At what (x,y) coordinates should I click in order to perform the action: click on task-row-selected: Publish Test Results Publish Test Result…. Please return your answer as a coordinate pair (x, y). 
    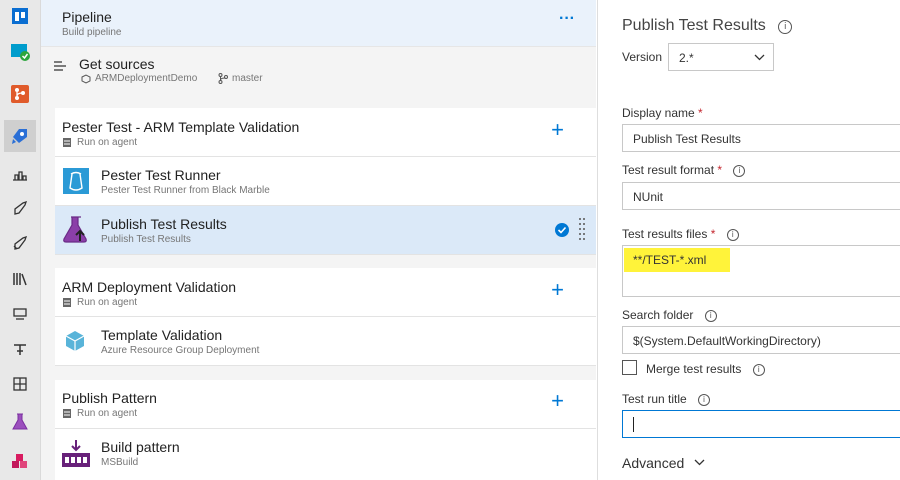
    Looking at the image, I should click on (325, 230).